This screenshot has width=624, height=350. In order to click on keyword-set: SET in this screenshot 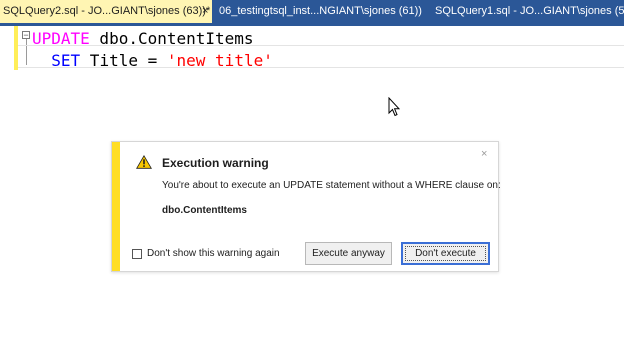, I will do `click(66, 60)`.